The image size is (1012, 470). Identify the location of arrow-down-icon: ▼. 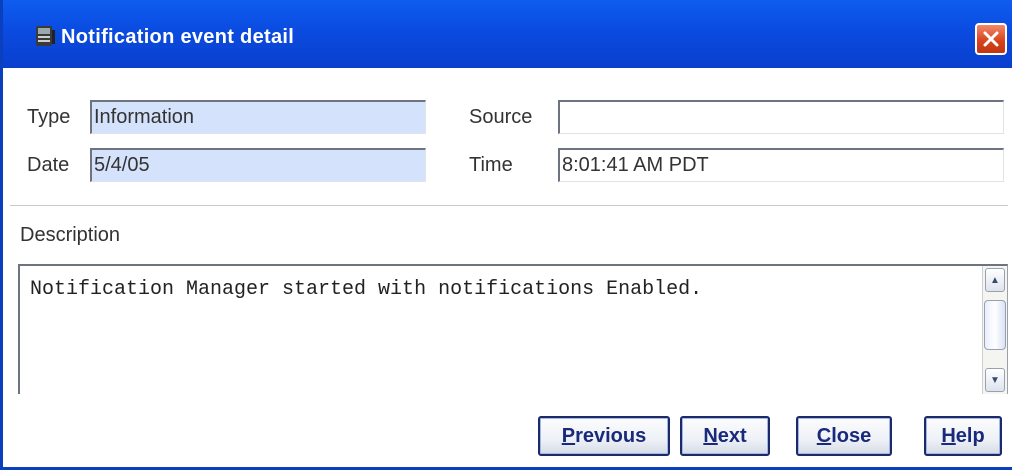
(995, 380).